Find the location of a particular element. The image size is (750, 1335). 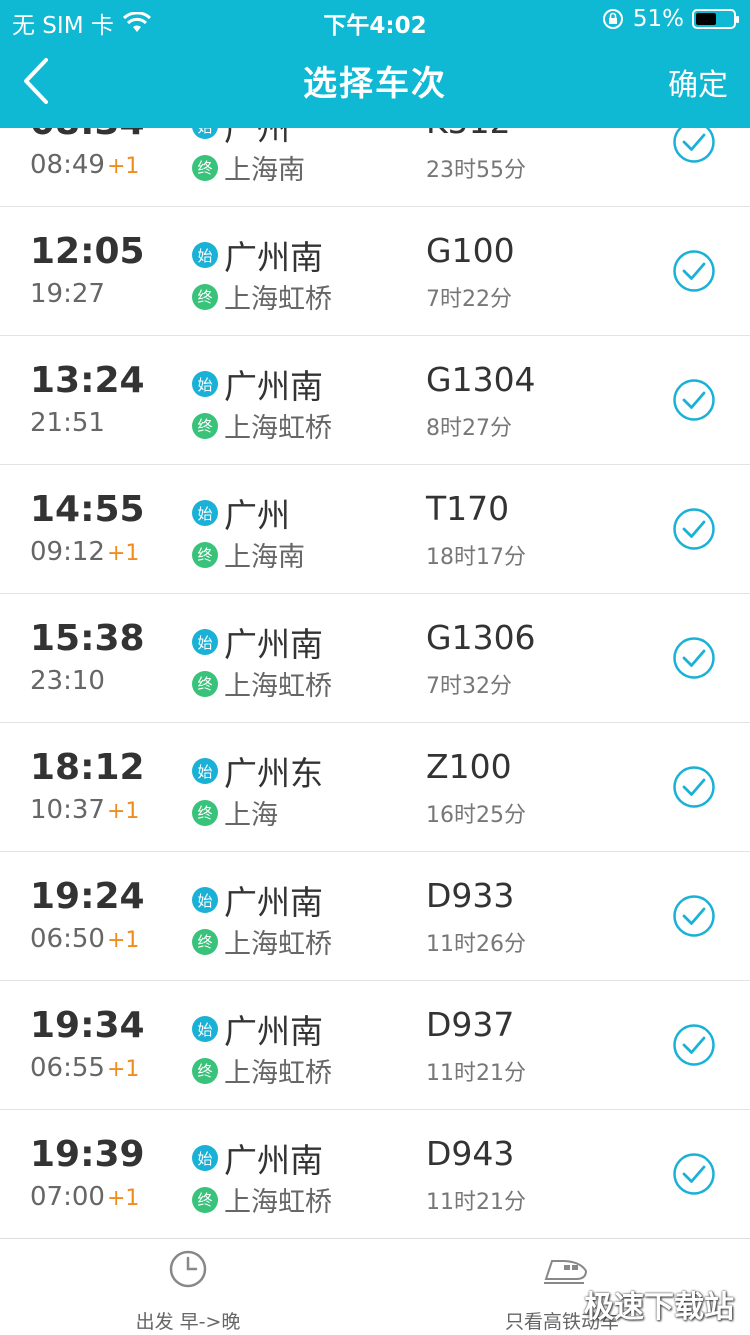

arrival-time: 23:10 is located at coordinates (68, 681).